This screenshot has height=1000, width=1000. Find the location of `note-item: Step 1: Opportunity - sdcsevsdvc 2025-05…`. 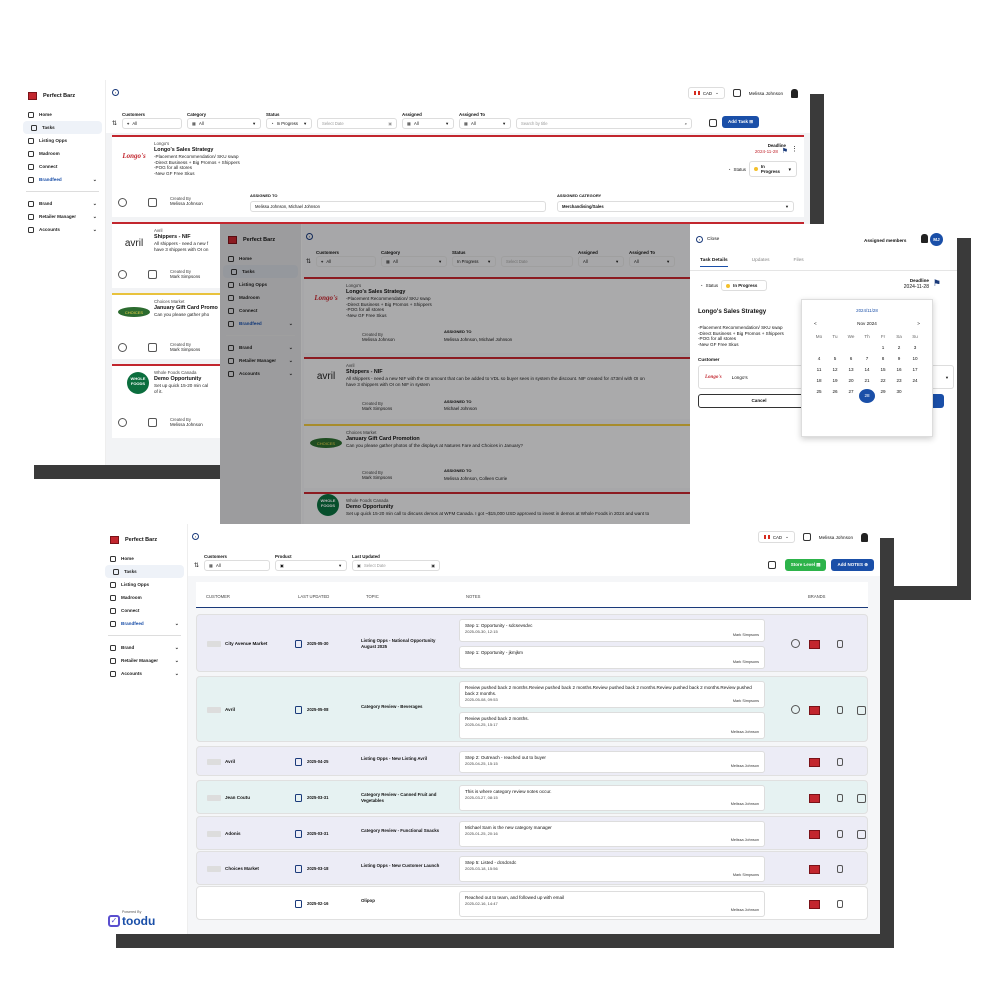

note-item: Step 1: Opportunity - sdcsevsdvc 2025-05… is located at coordinates (612, 630).